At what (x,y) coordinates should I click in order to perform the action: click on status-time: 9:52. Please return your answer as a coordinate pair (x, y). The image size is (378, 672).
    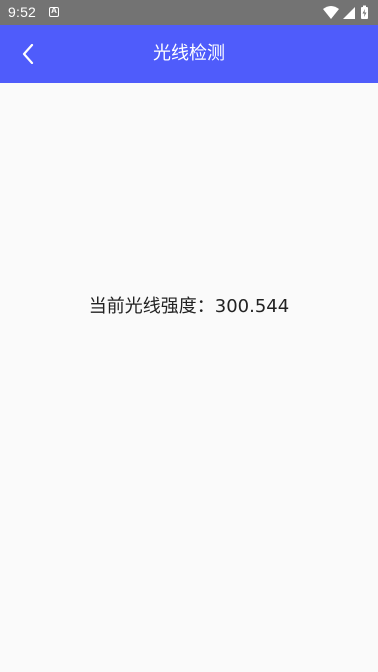
    Looking at the image, I should click on (22, 12).